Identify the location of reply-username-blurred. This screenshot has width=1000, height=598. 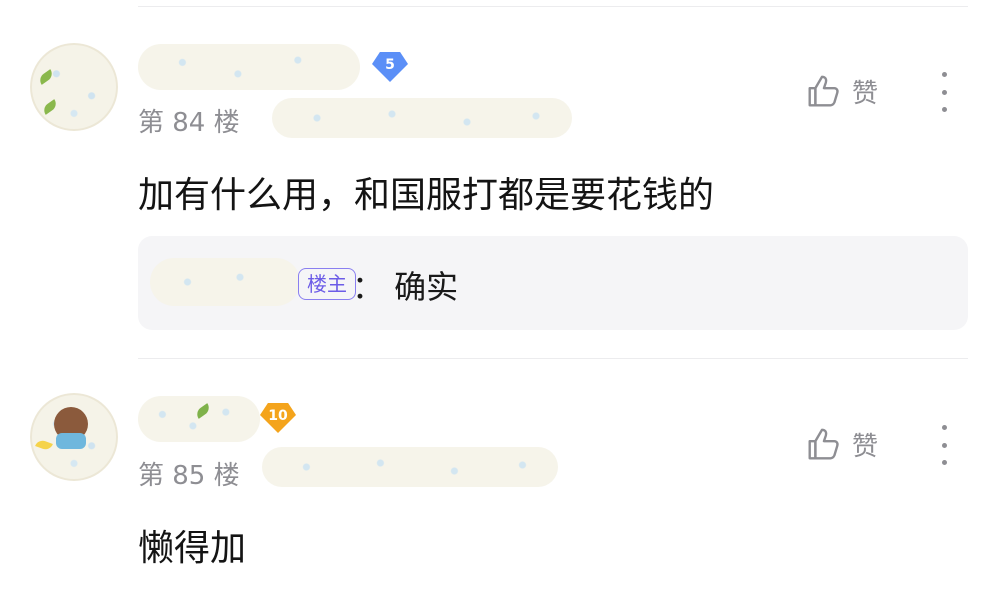
(225, 282).